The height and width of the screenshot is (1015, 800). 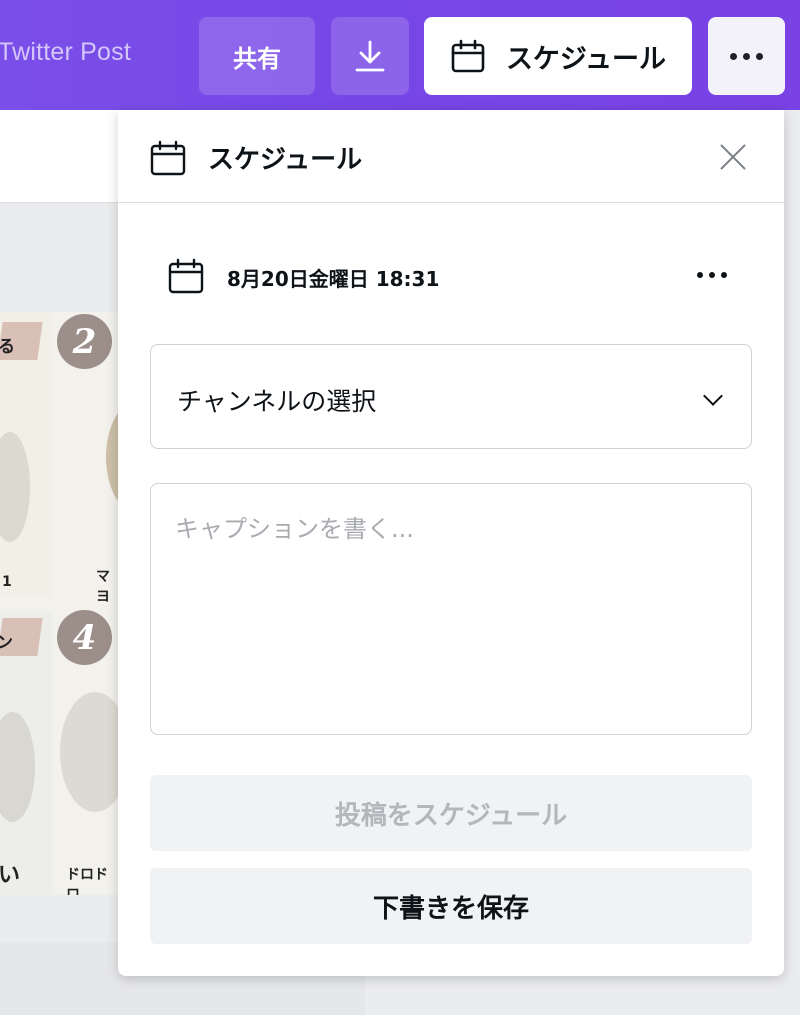 What do you see at coordinates (103, 587) in the screenshot?
I see `design-text-fragment: マヨ` at bounding box center [103, 587].